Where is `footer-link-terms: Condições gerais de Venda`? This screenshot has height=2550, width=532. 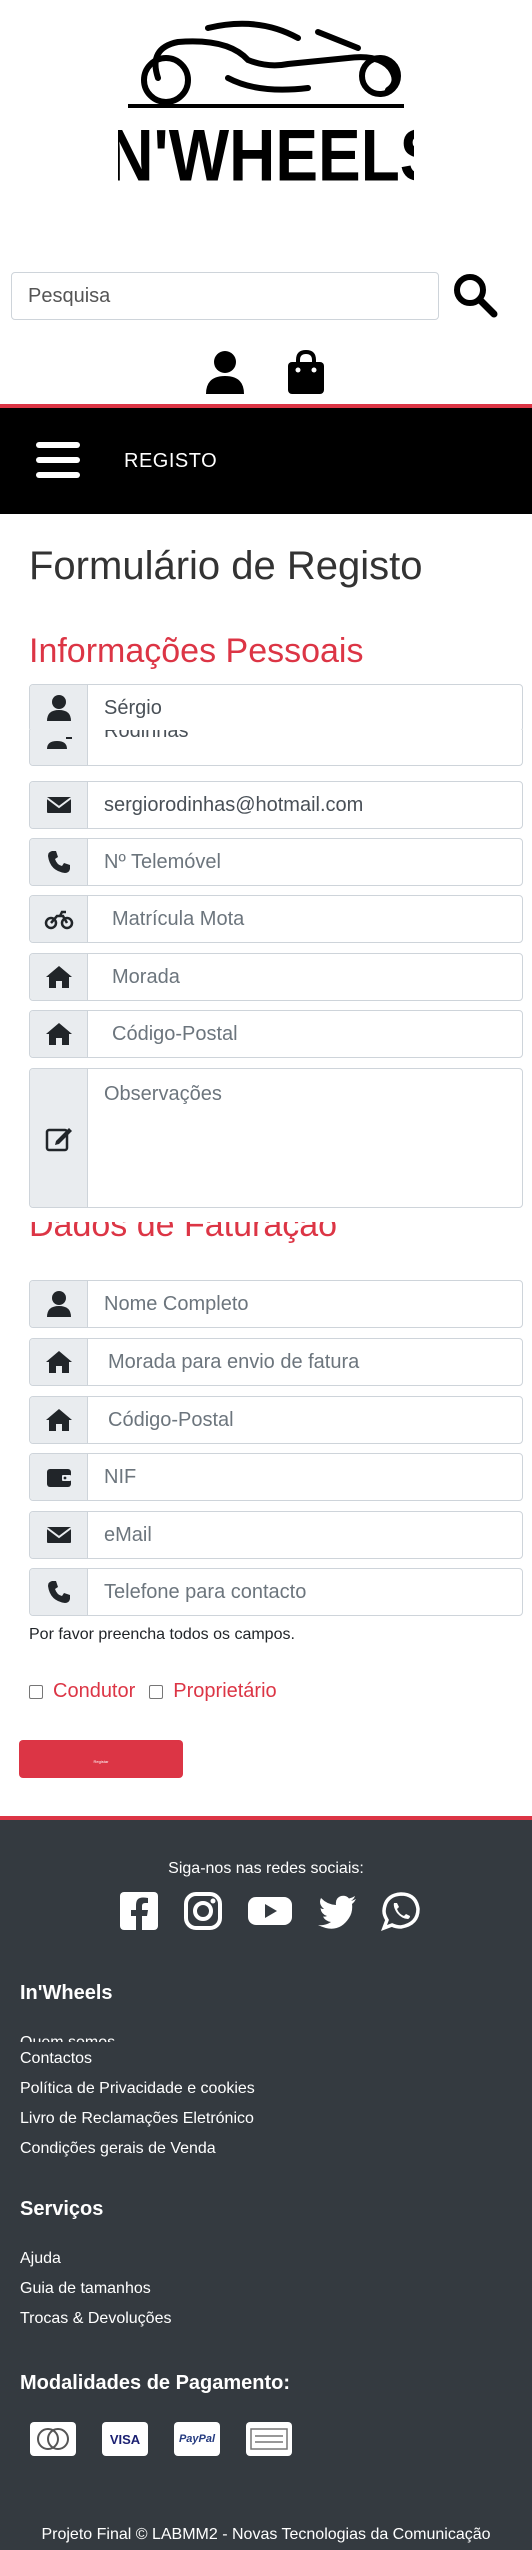 footer-link-terms: Condições gerais de Venda is located at coordinates (118, 2149).